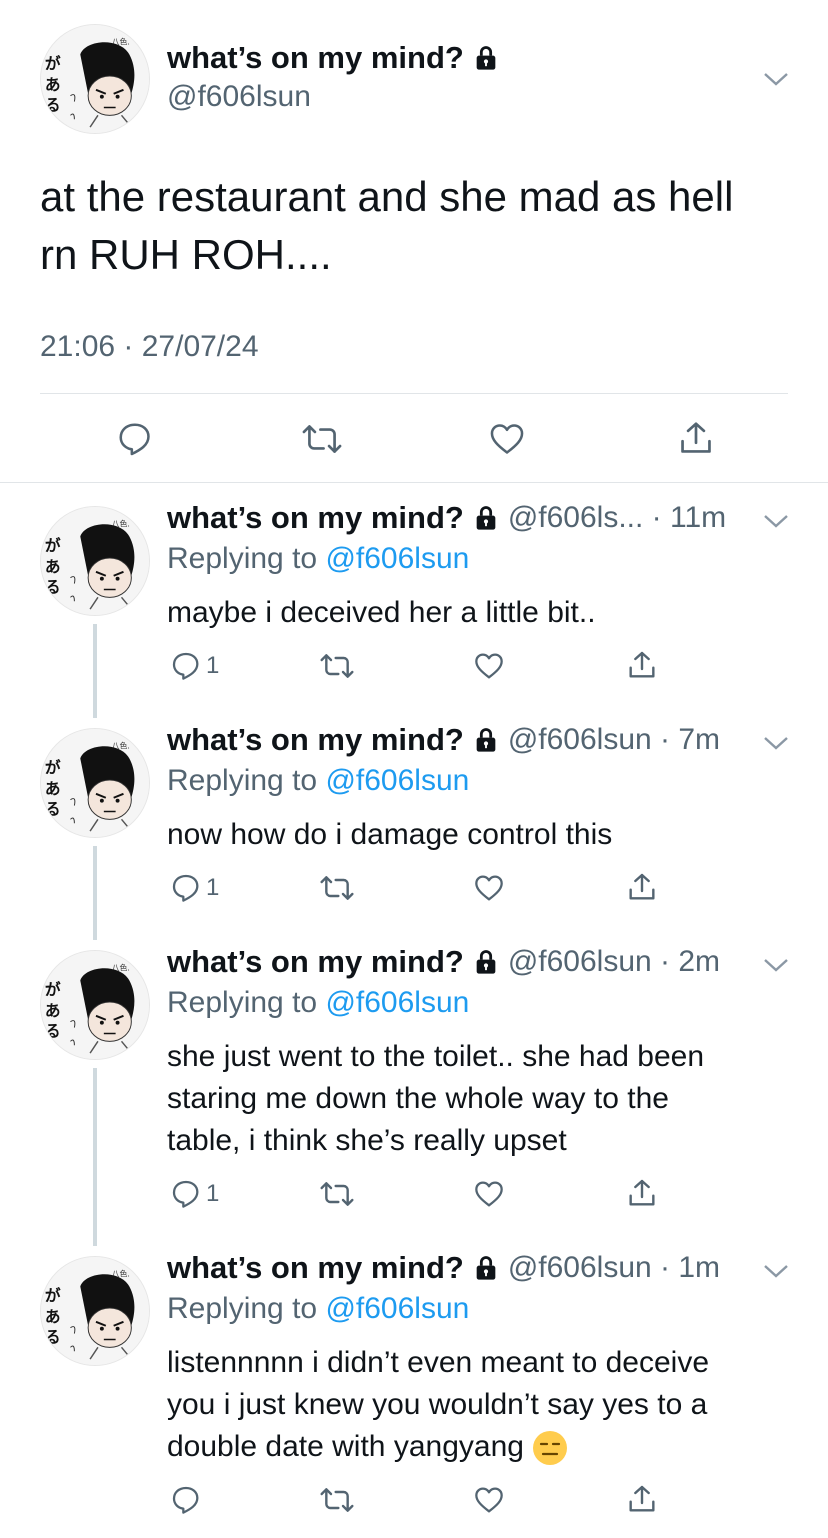 Image resolution: width=828 pixels, height=1538 pixels. What do you see at coordinates (345, 1446) in the screenshot?
I see `reply-text-line: double date with yangyang` at bounding box center [345, 1446].